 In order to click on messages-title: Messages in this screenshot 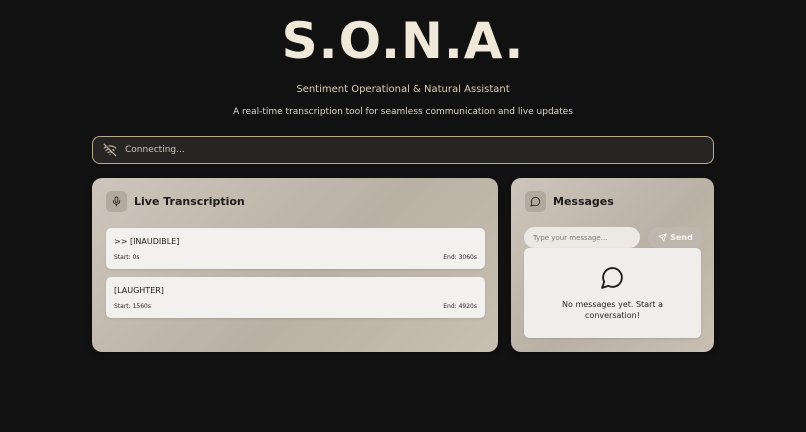, I will do `click(583, 201)`.